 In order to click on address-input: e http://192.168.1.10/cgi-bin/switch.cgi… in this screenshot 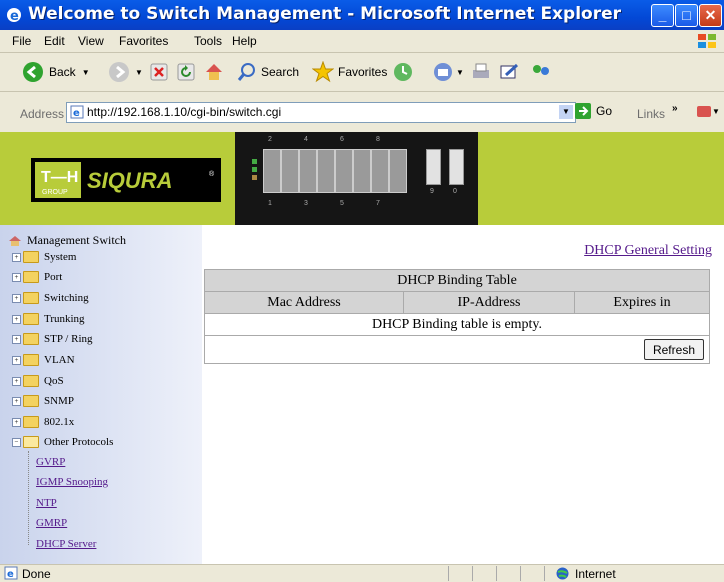, I will do `click(321, 112)`.